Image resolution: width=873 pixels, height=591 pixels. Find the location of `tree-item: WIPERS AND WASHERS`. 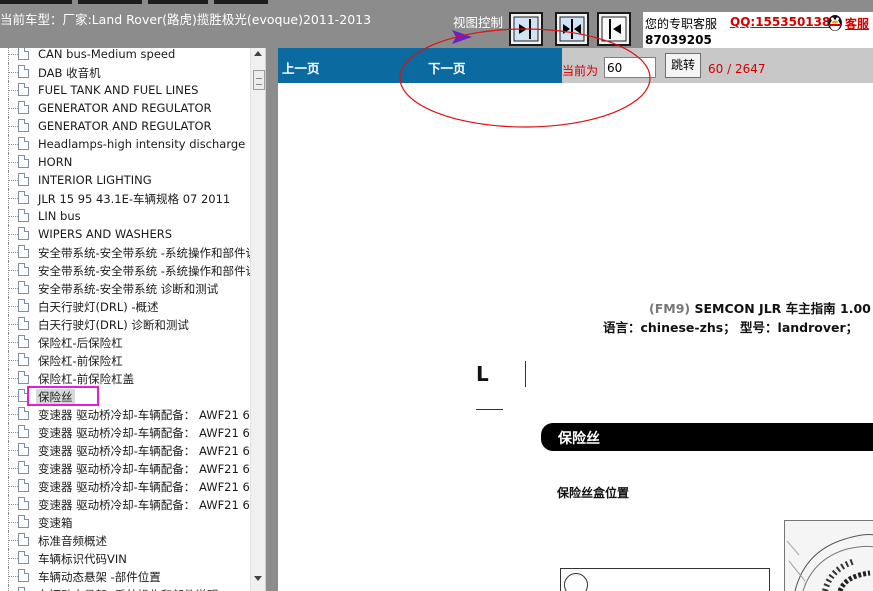

tree-item: WIPERS AND WASHERS is located at coordinates (125, 234).